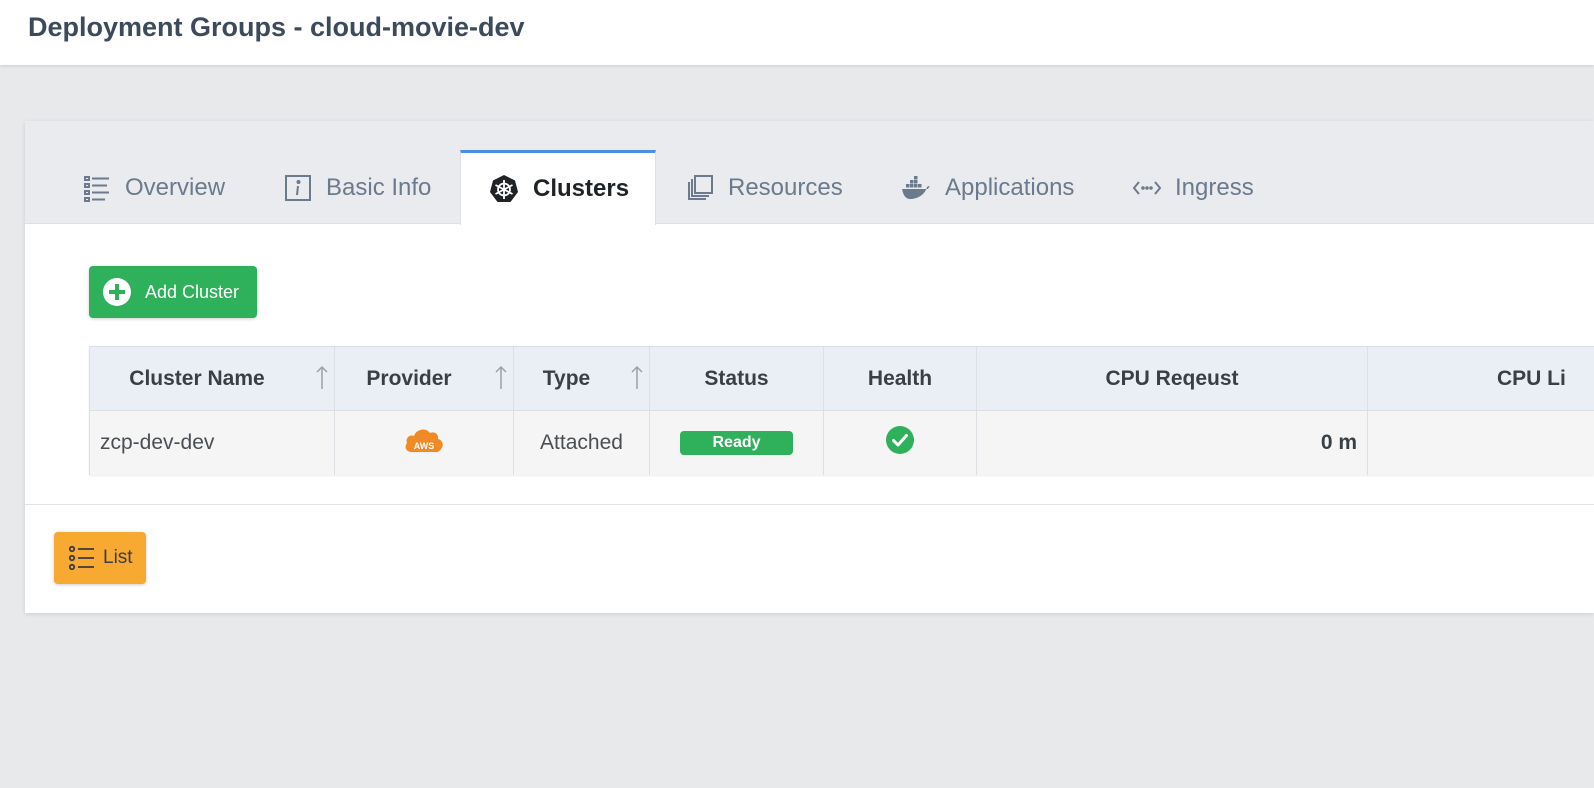 This screenshot has height=788, width=1594. Describe the element at coordinates (1172, 379) in the screenshot. I see `column-header-cpu-request: CPU Reqeust` at that location.